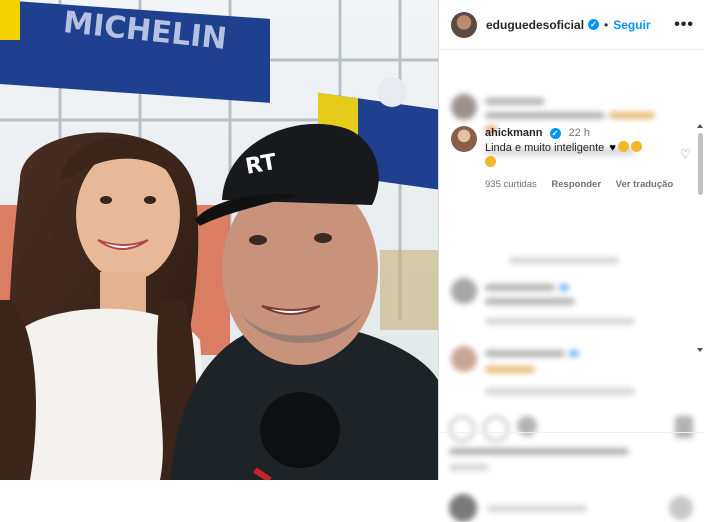  Describe the element at coordinates (513, 133) in the screenshot. I see `commenter-username: ahickmann` at that location.